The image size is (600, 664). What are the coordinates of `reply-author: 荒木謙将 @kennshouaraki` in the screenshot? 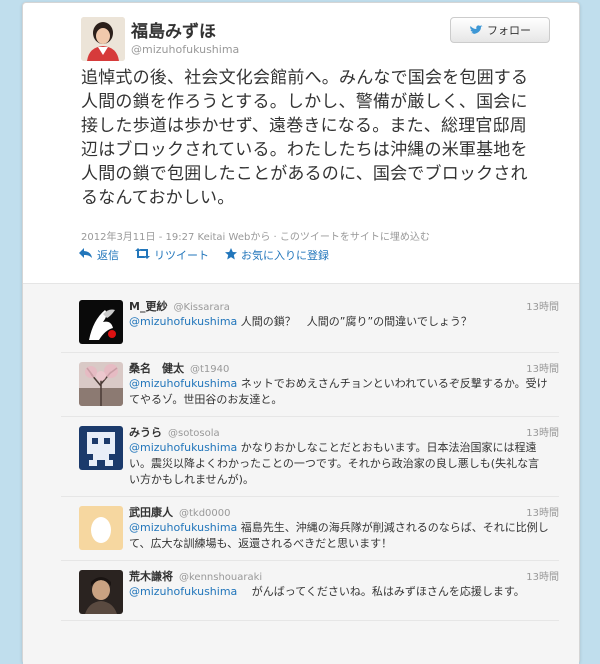 It's located at (195, 576).